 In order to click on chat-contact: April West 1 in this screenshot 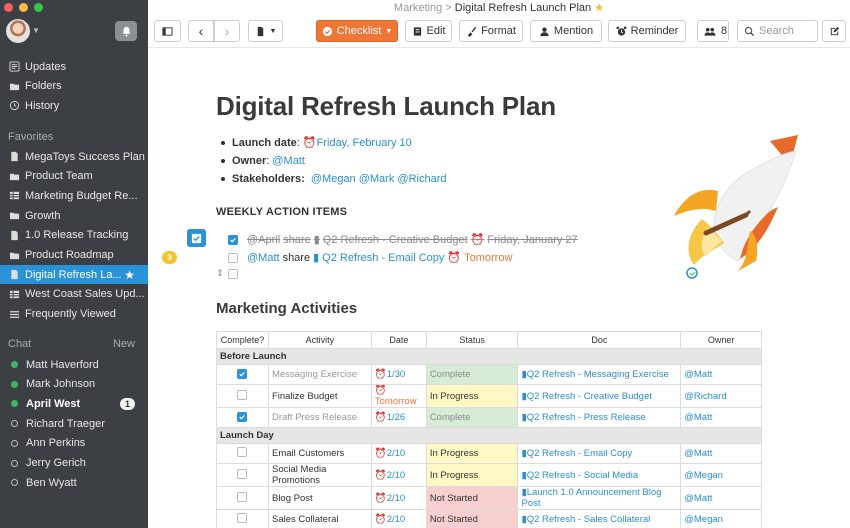, I will do `click(74, 403)`.